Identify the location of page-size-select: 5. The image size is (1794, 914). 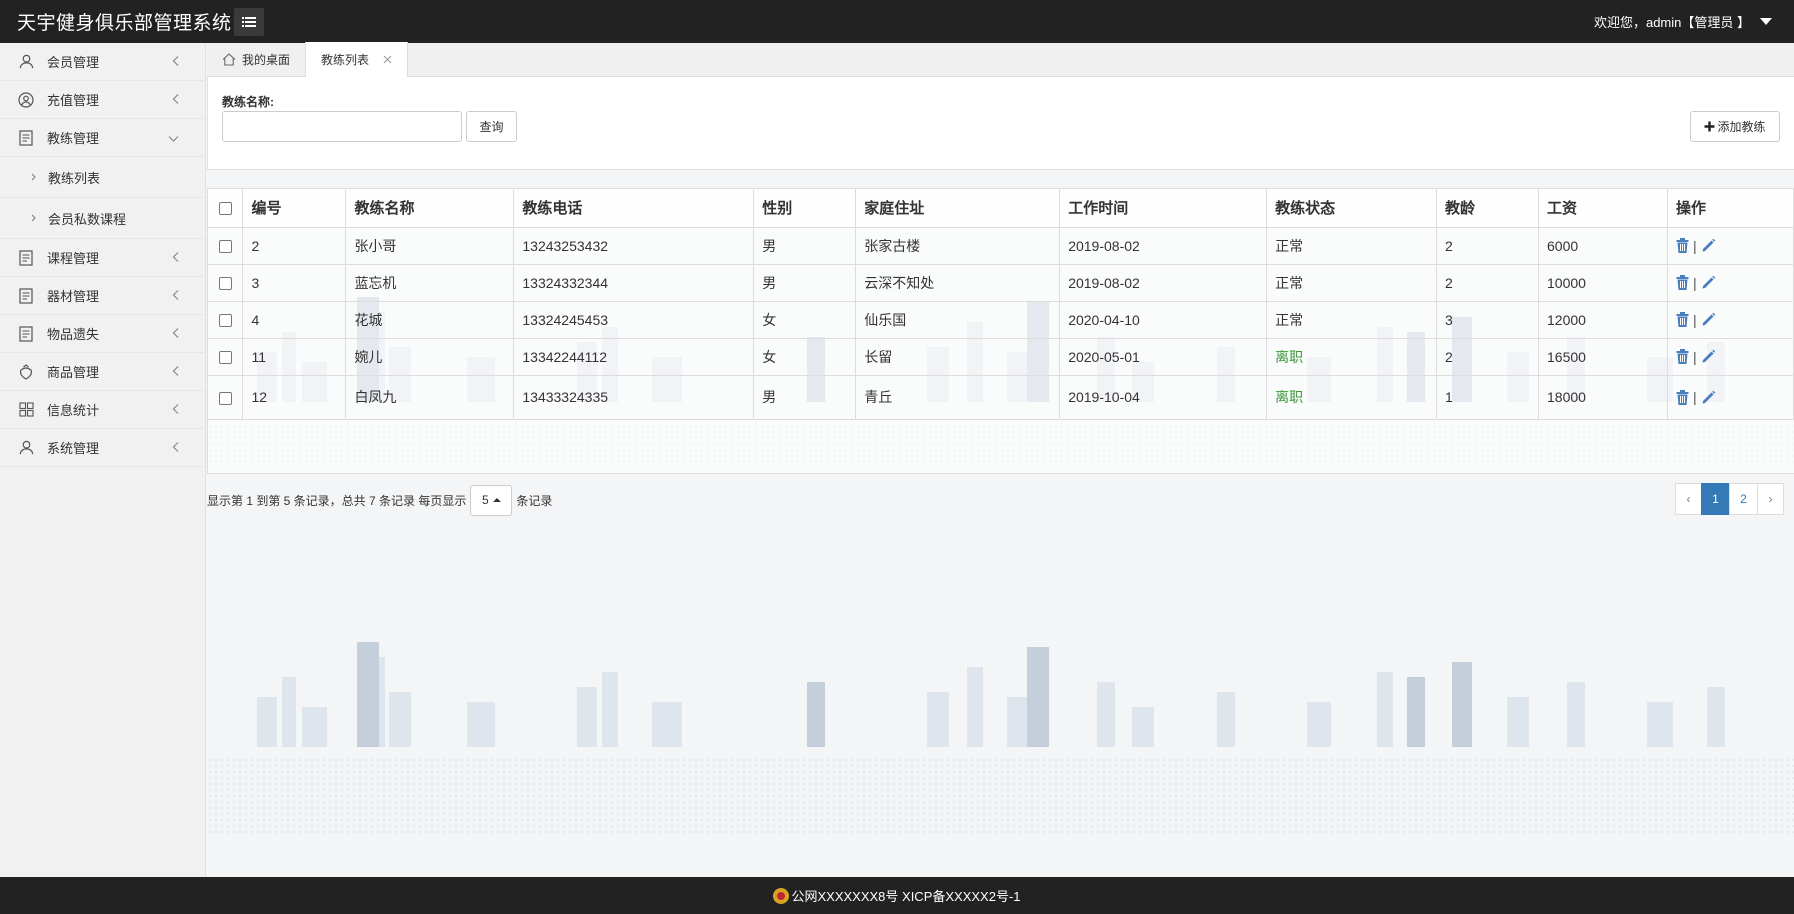
(491, 500).